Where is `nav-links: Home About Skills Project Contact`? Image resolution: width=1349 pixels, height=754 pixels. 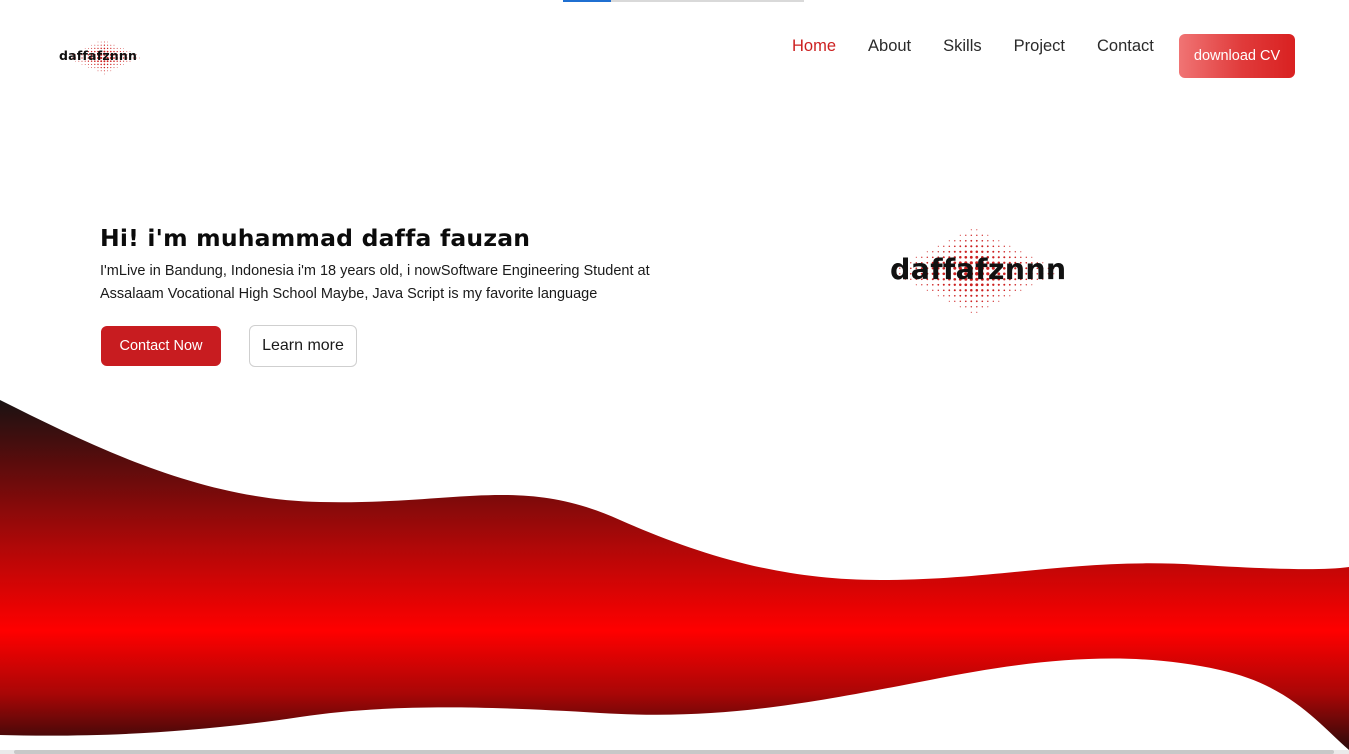
nav-links: Home About Skills Project Contact is located at coordinates (973, 46).